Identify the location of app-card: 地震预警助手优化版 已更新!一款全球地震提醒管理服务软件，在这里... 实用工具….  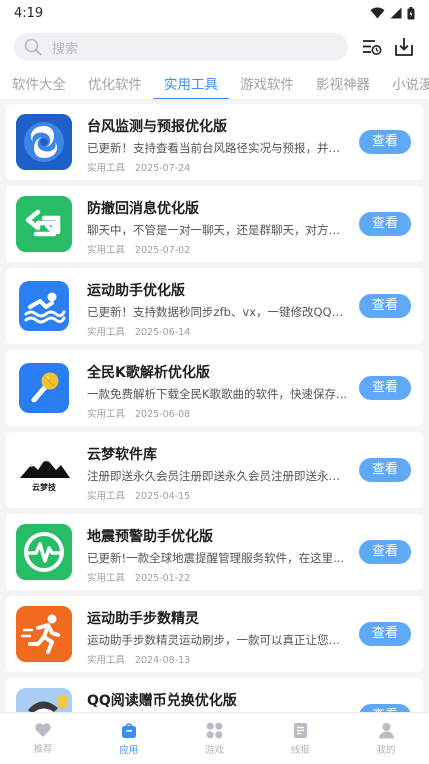
(214, 552).